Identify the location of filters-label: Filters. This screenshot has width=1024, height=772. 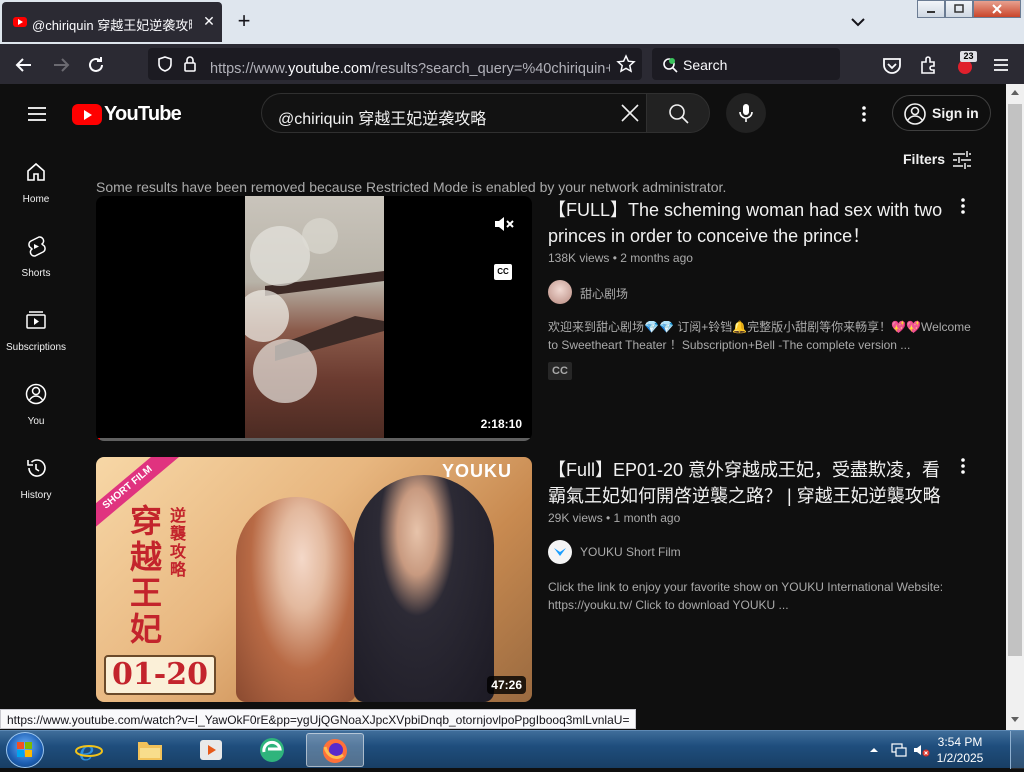
(924, 159).